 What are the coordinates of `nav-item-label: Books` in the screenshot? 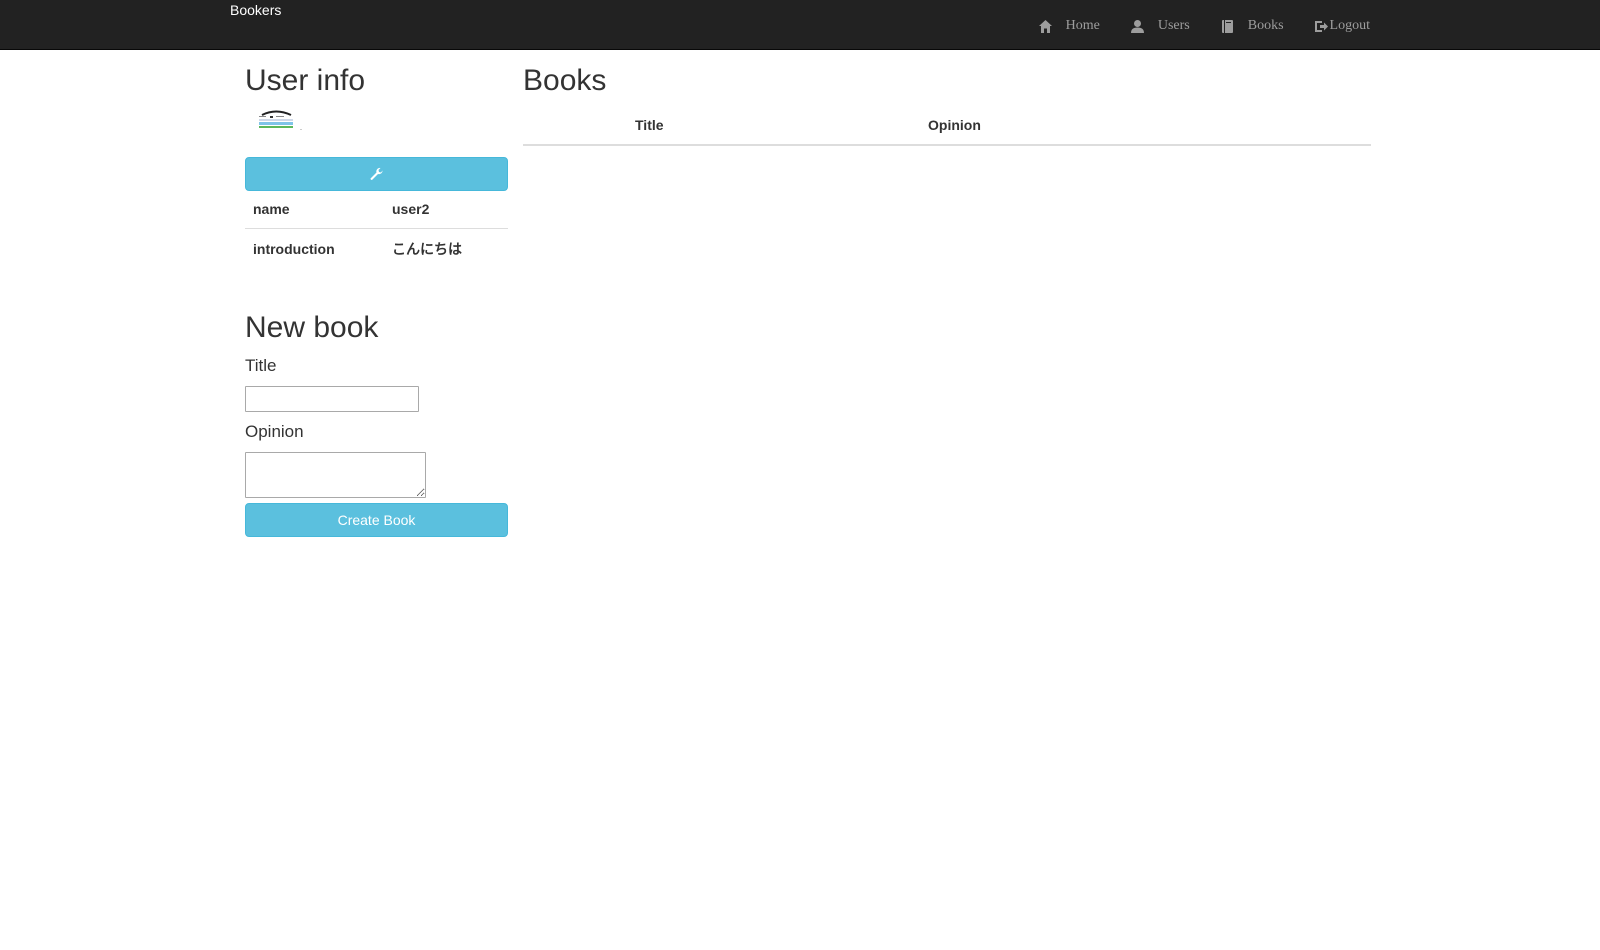 It's located at (1265, 25).